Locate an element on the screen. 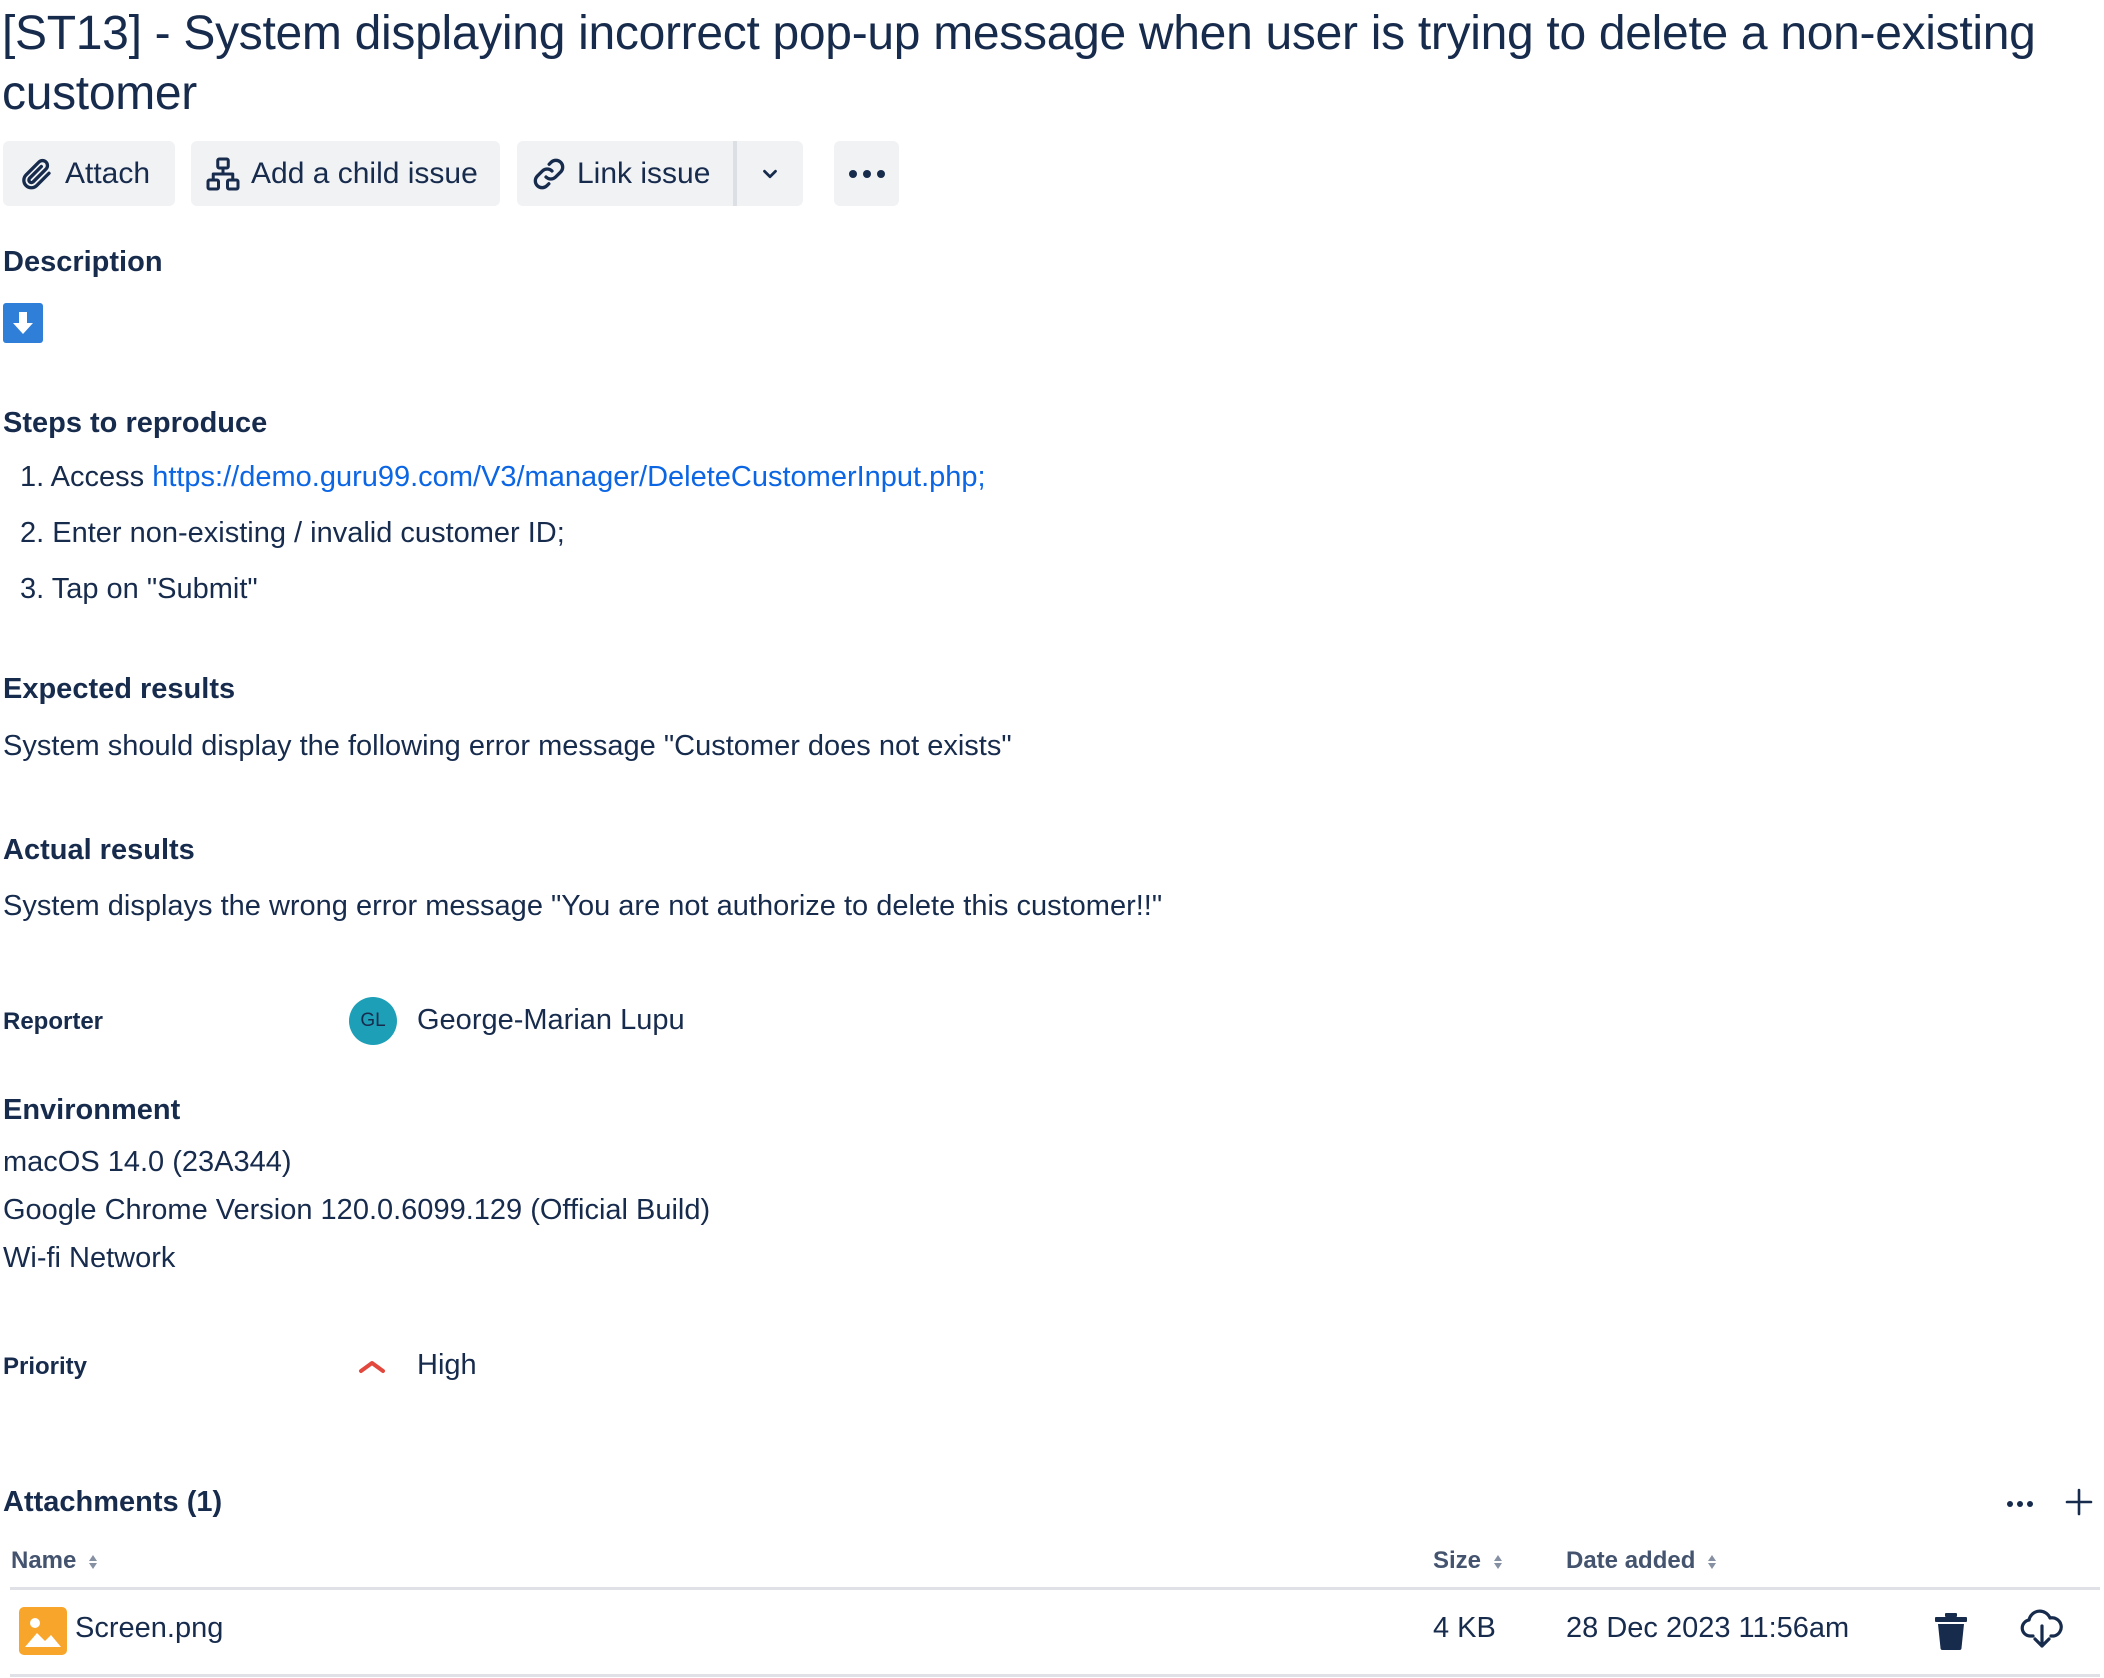 The width and height of the screenshot is (2104, 1678). avatar-initials: GL is located at coordinates (373, 1020).